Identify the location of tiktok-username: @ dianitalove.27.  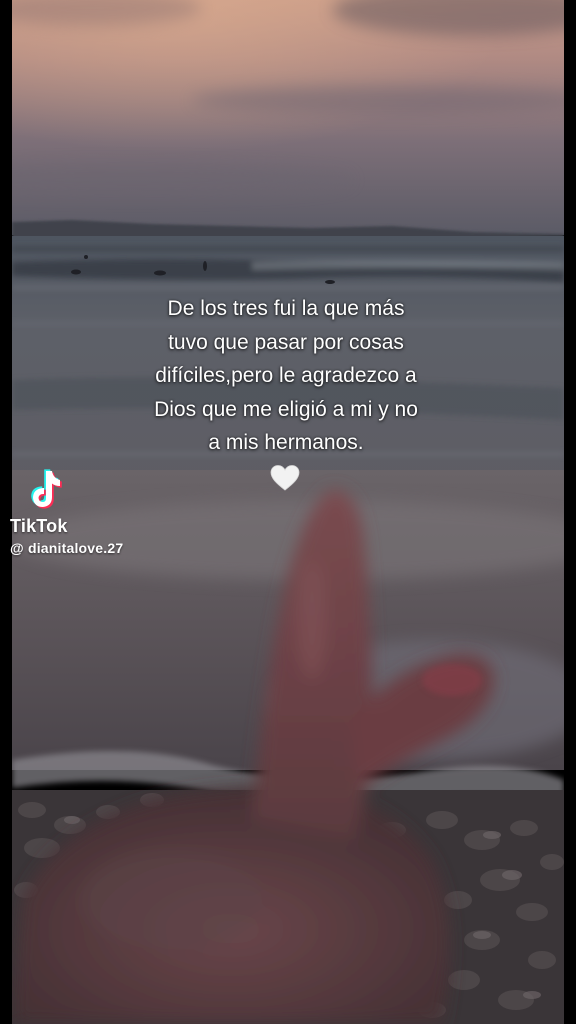
(67, 548).